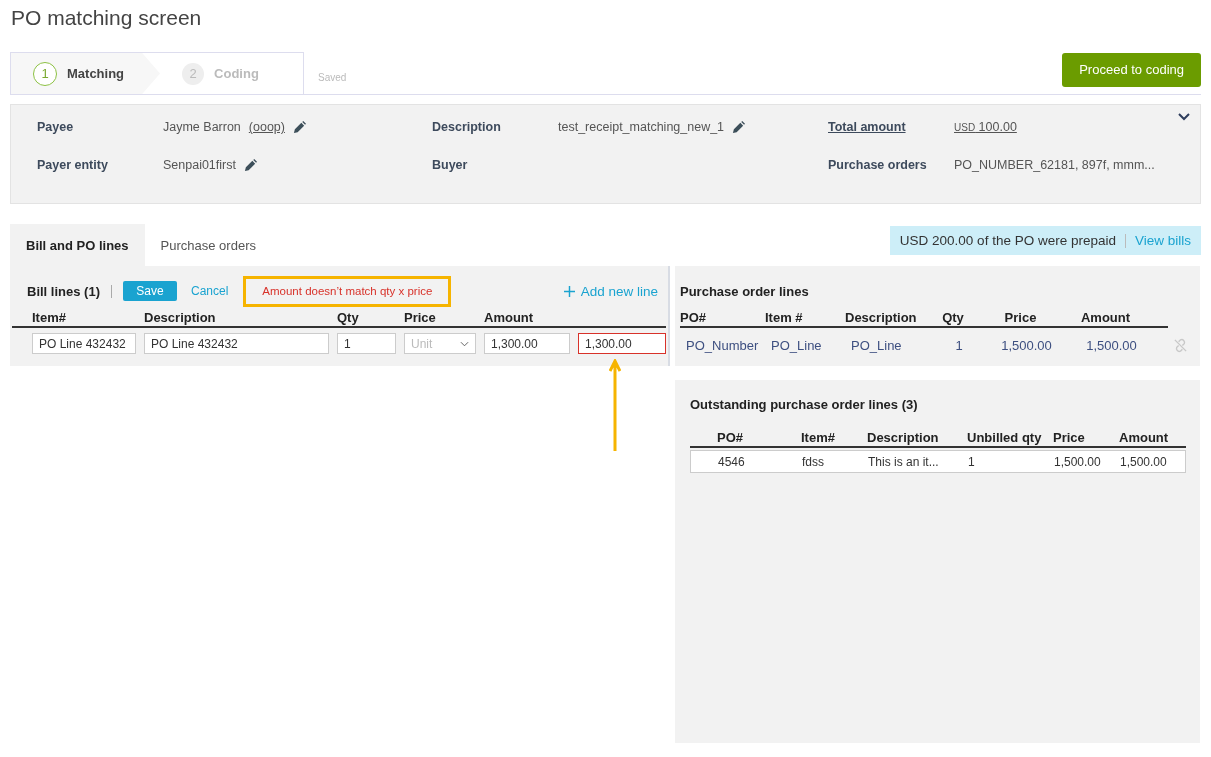 The width and height of the screenshot is (1211, 757). Describe the element at coordinates (1184, 117) in the screenshot. I see `chevron-down-icon` at that location.